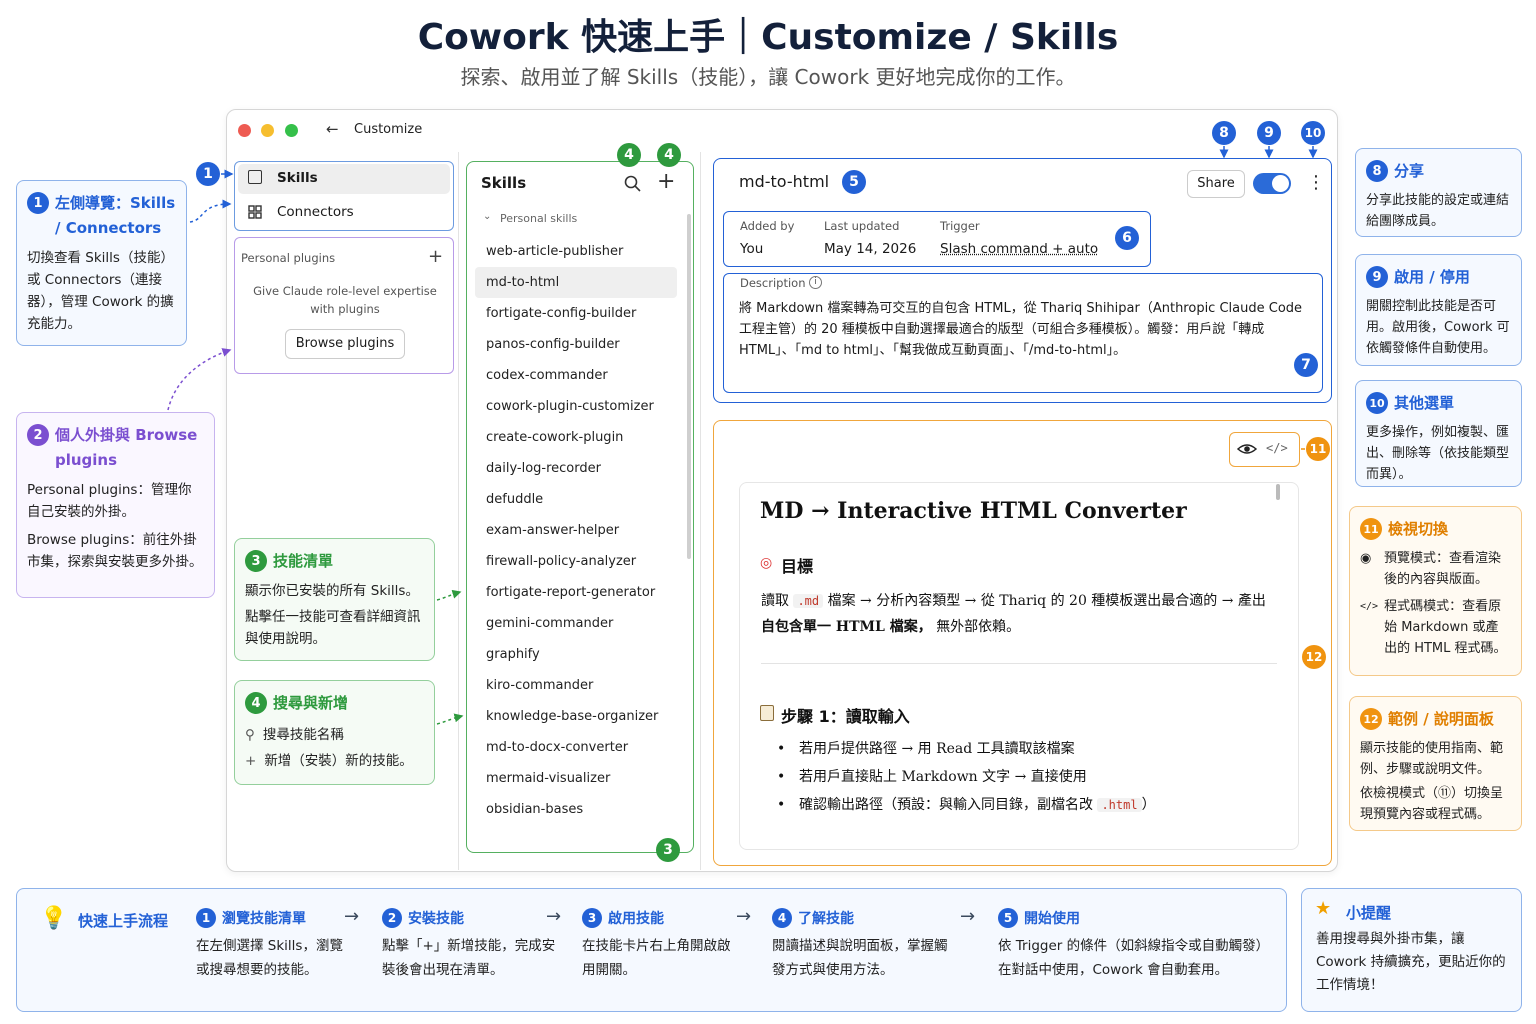  I want to click on search-icon: ⚲, so click(250, 735).